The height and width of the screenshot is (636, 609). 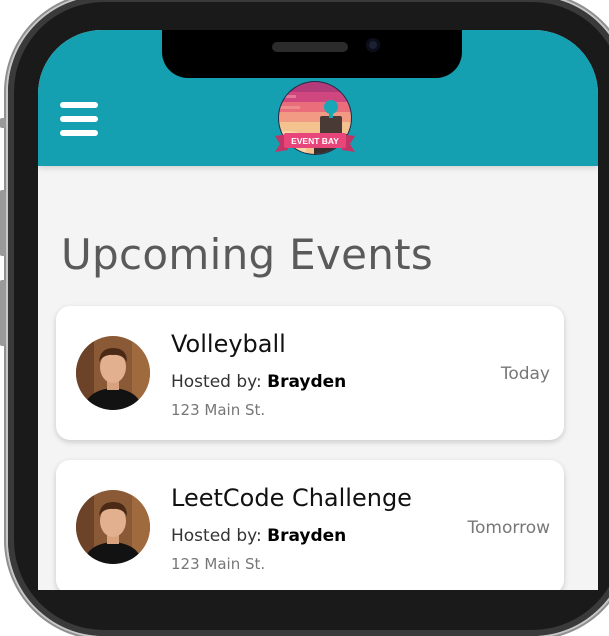 What do you see at coordinates (525, 374) in the screenshot?
I see `event-date: Today` at bounding box center [525, 374].